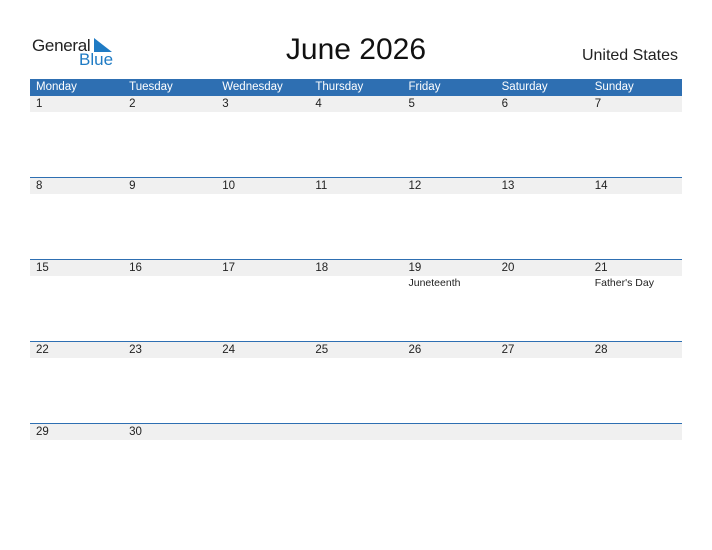  What do you see at coordinates (132, 186) in the screenshot?
I see `day-number: 9` at bounding box center [132, 186].